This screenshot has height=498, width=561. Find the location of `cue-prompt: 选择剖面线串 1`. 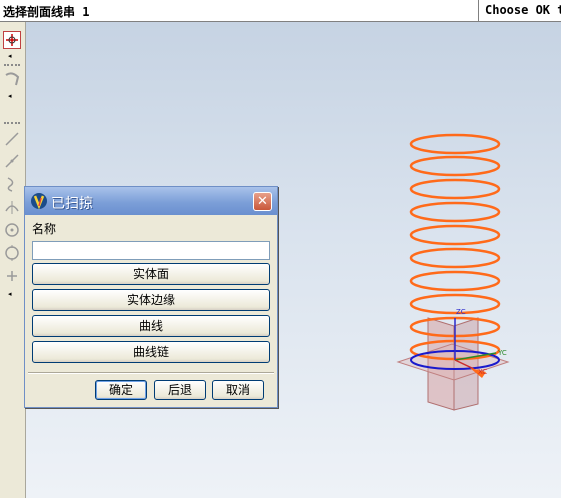

cue-prompt: 选择剖面线串 1 is located at coordinates (46, 12).